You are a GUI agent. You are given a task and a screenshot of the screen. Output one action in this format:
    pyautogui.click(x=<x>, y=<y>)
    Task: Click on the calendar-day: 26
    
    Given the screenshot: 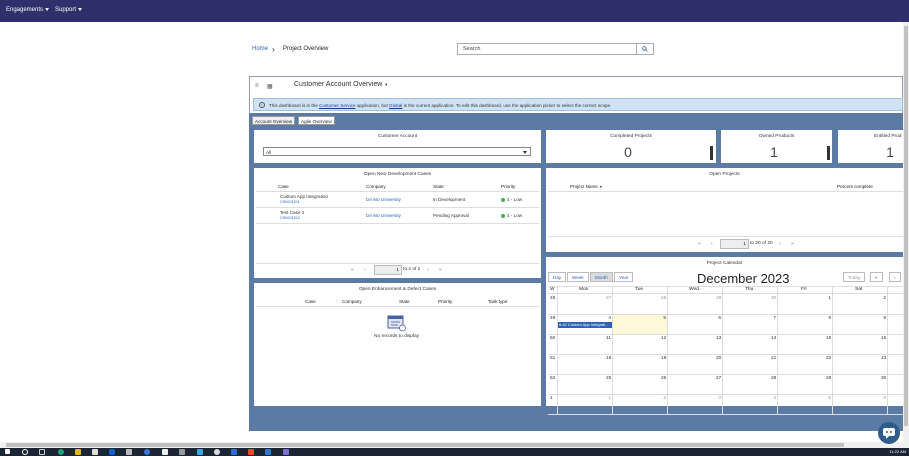 What is the action you would take?
    pyautogui.click(x=663, y=378)
    